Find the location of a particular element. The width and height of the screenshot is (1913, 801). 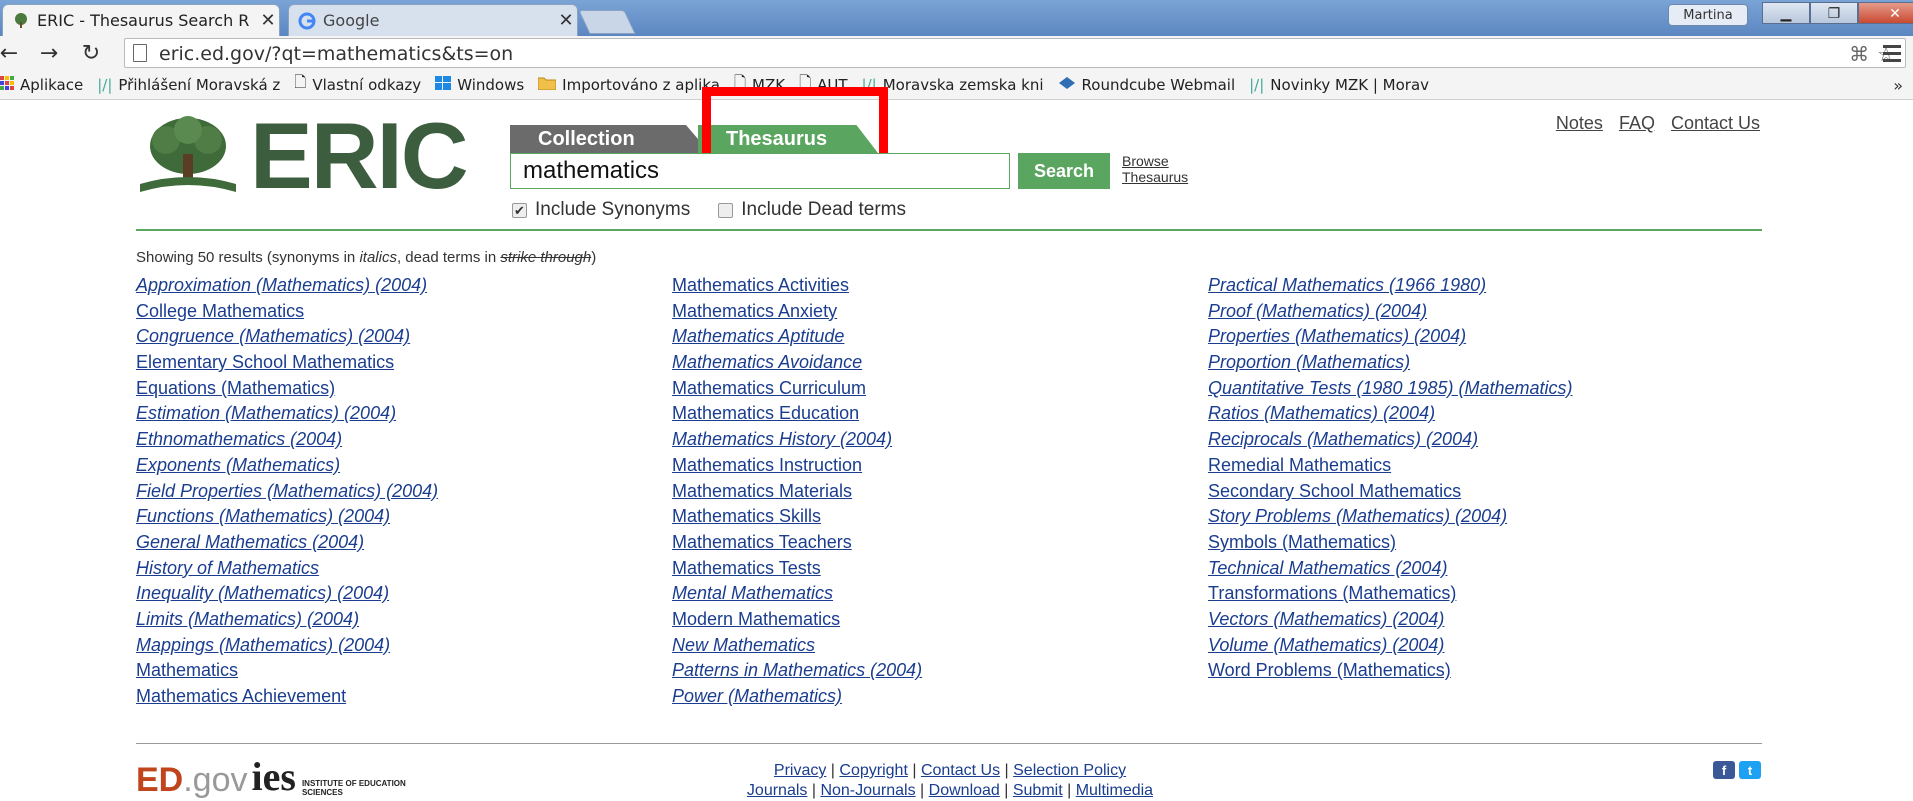

checkbox-checked-icon: ✔ is located at coordinates (519, 210).